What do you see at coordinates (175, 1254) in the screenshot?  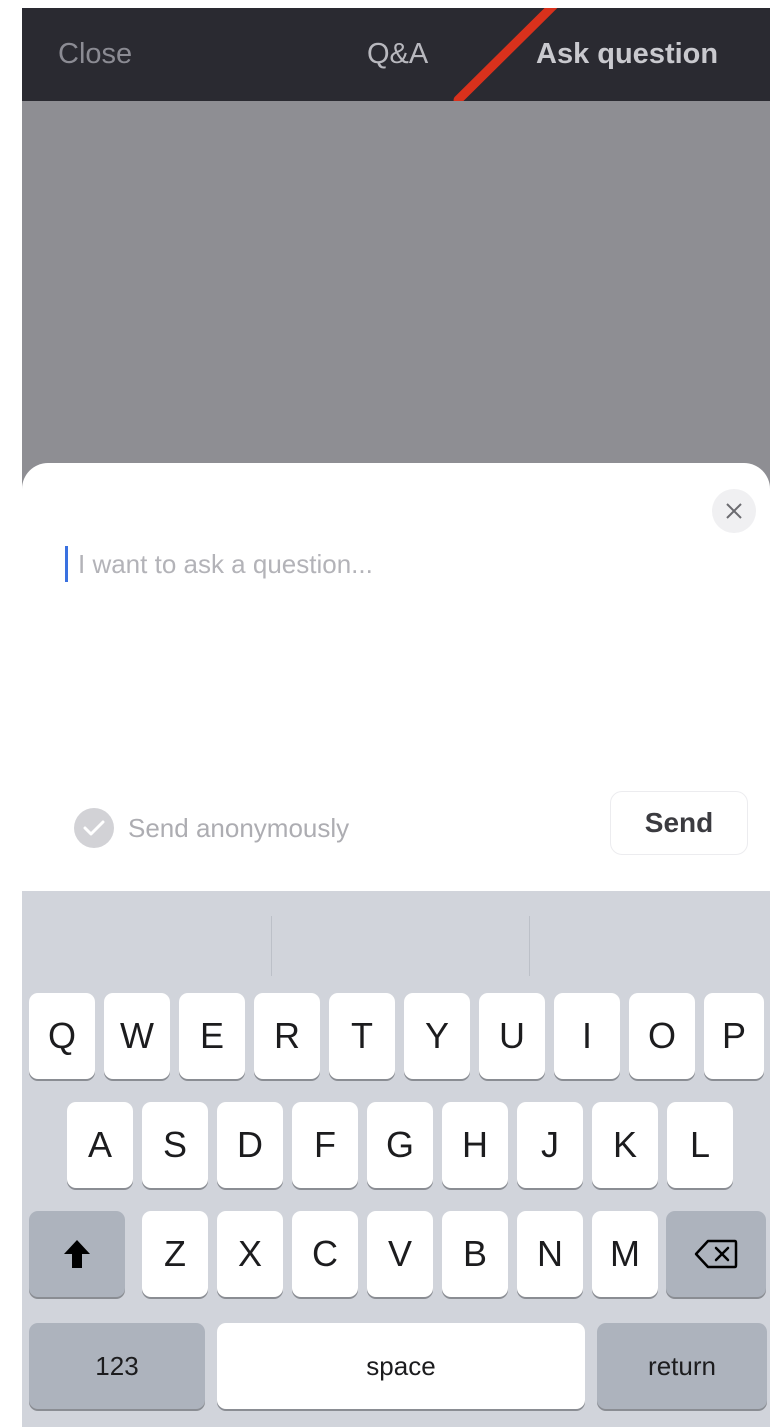 I see `key-z: Z` at bounding box center [175, 1254].